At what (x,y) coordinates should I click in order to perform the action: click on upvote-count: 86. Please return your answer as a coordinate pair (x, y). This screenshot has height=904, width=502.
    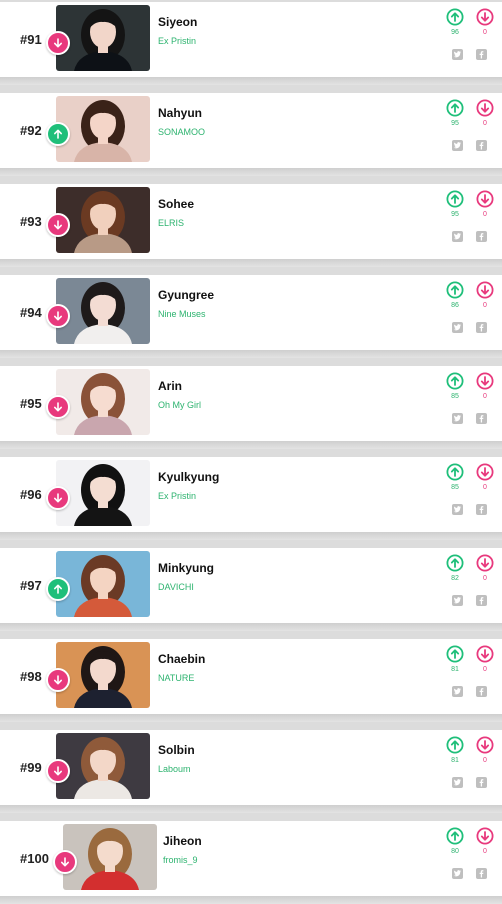
    Looking at the image, I should click on (455, 305).